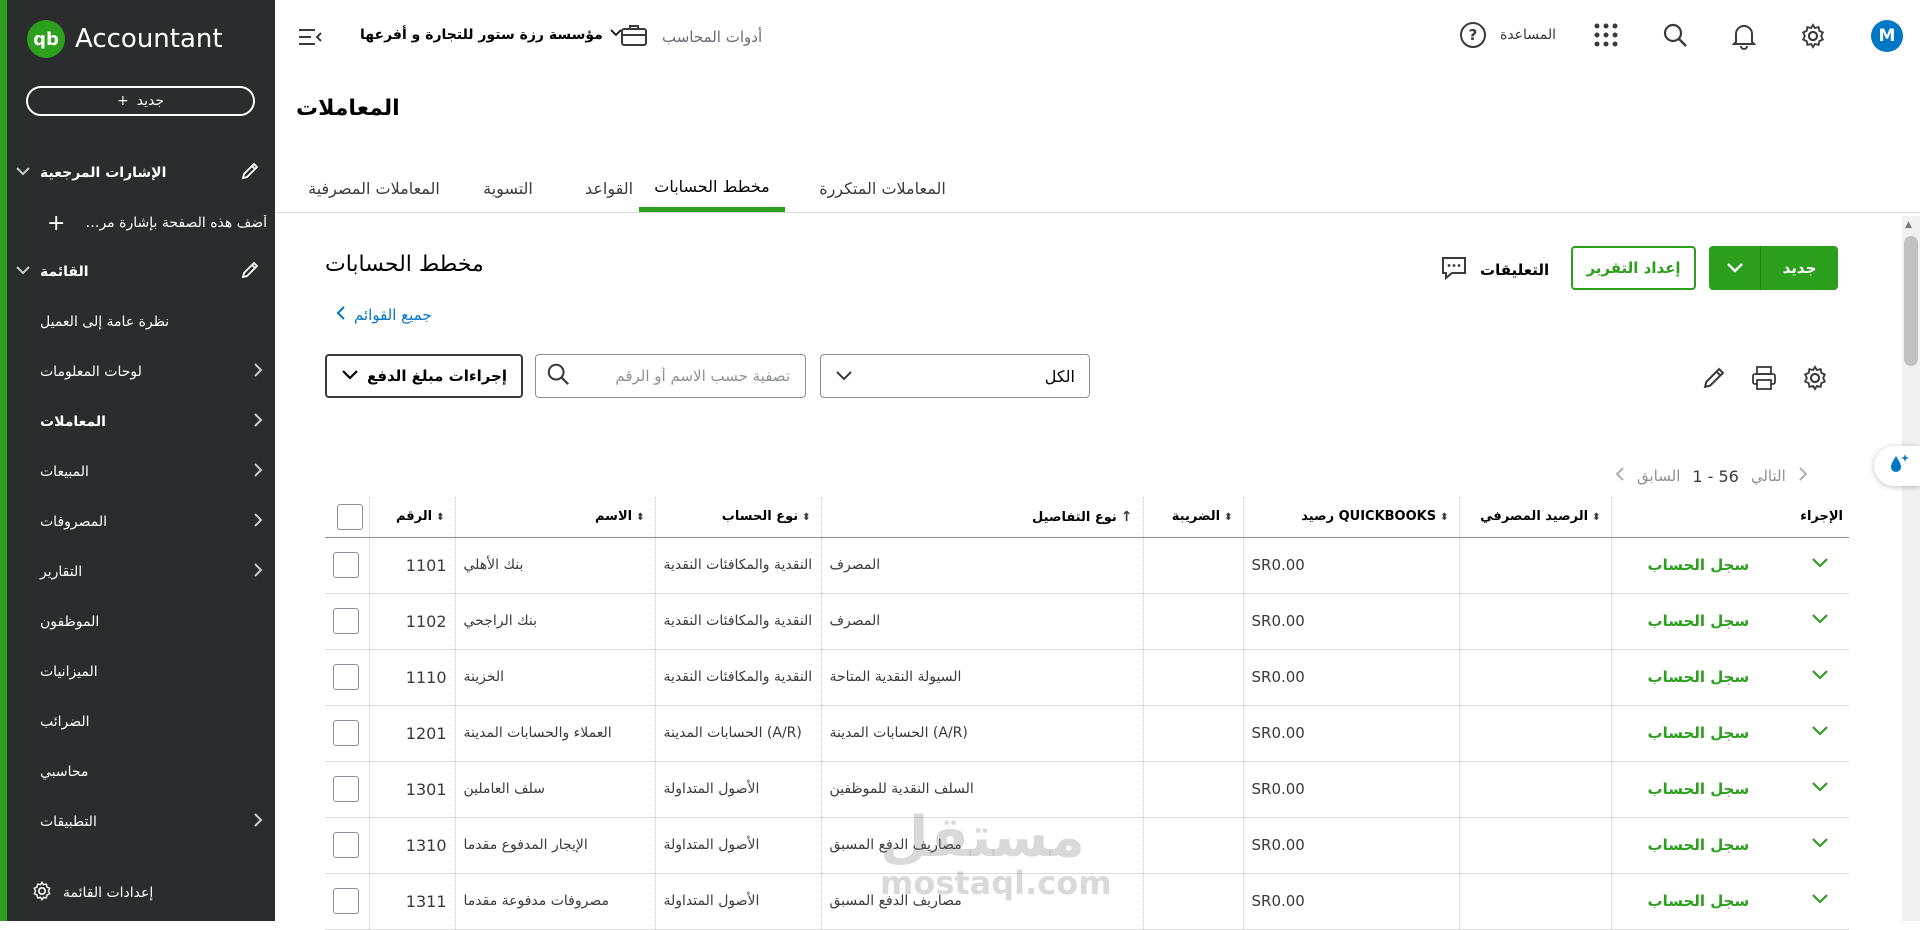  Describe the element at coordinates (1658, 476) in the screenshot. I see `pager-prev: السابق` at that location.